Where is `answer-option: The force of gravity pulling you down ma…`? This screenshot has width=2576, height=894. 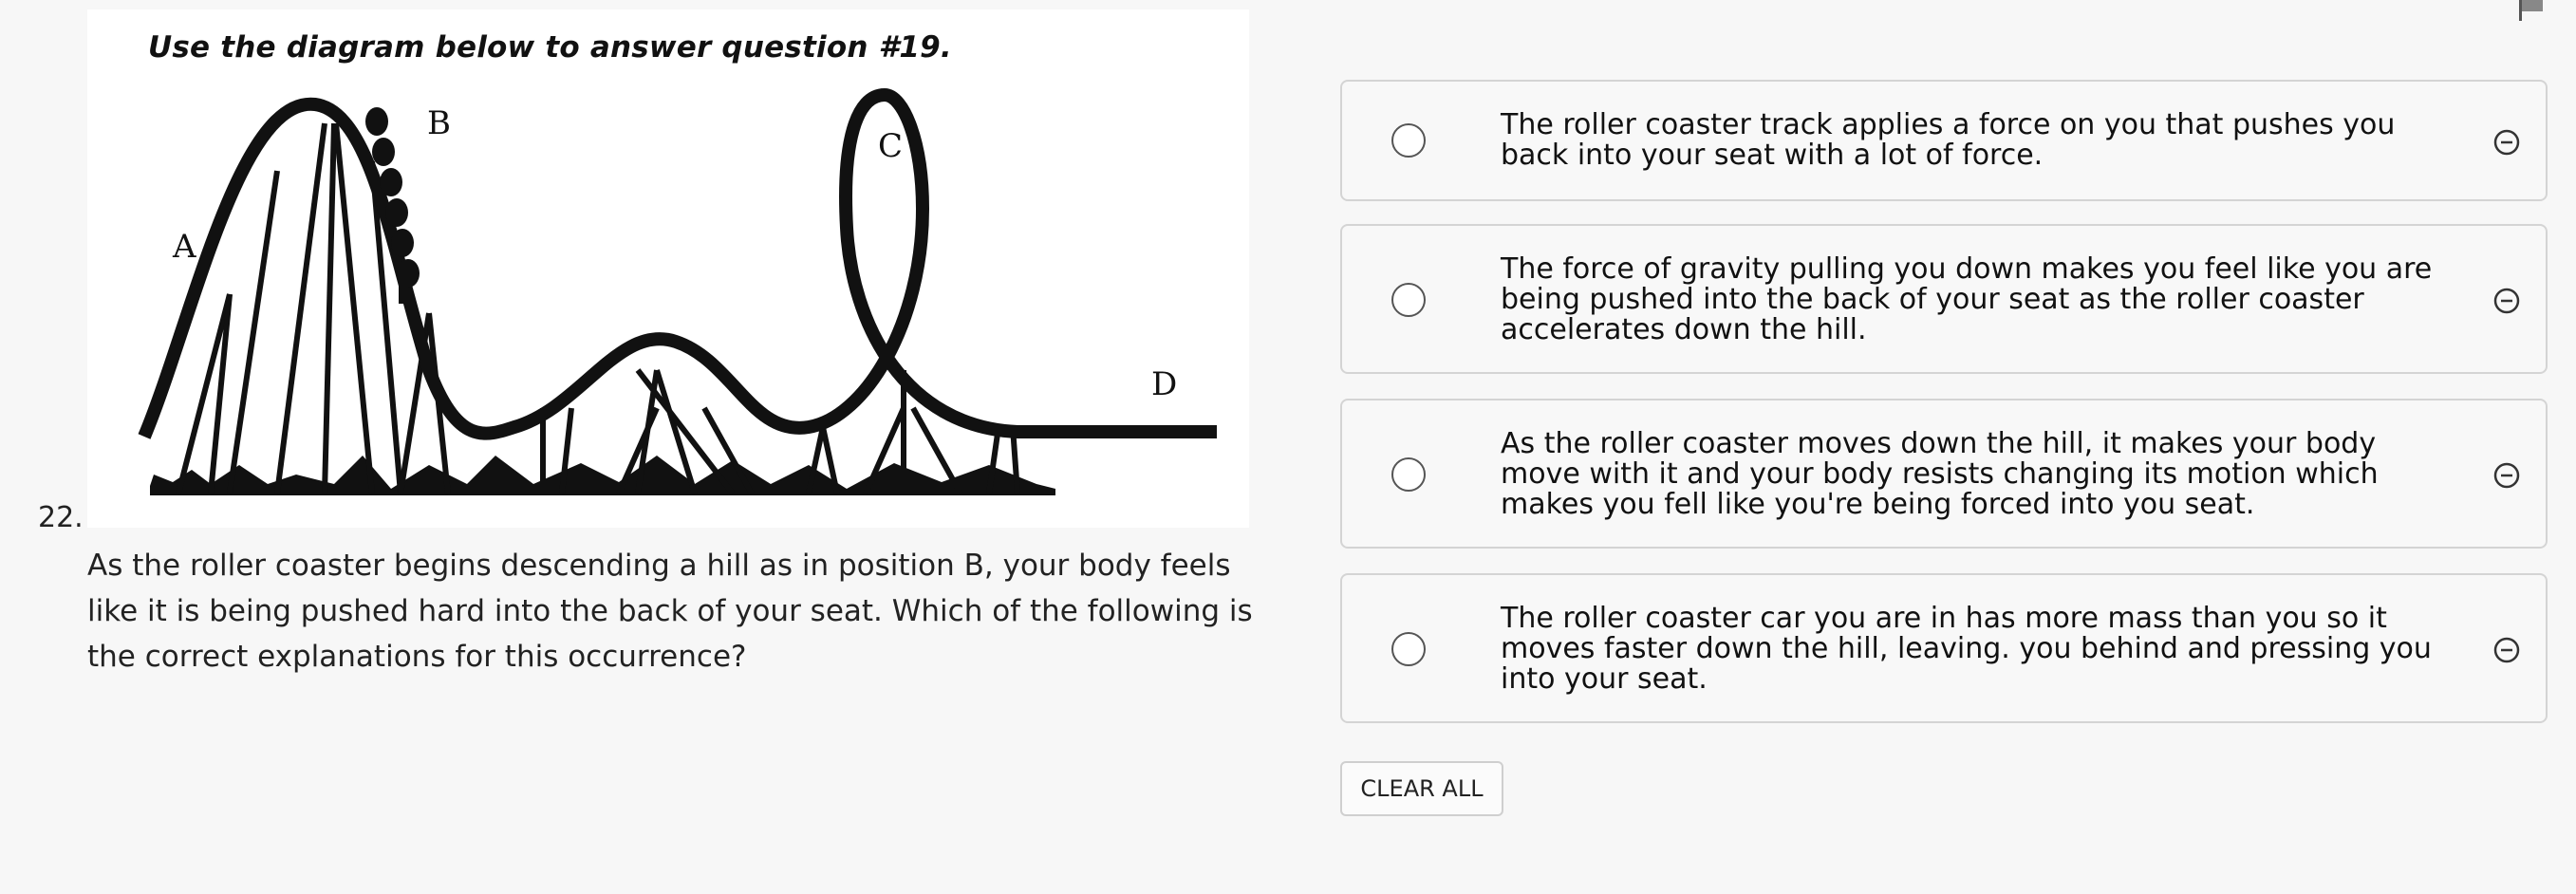 answer-option: The force of gravity pulling you down ma… is located at coordinates (1944, 299).